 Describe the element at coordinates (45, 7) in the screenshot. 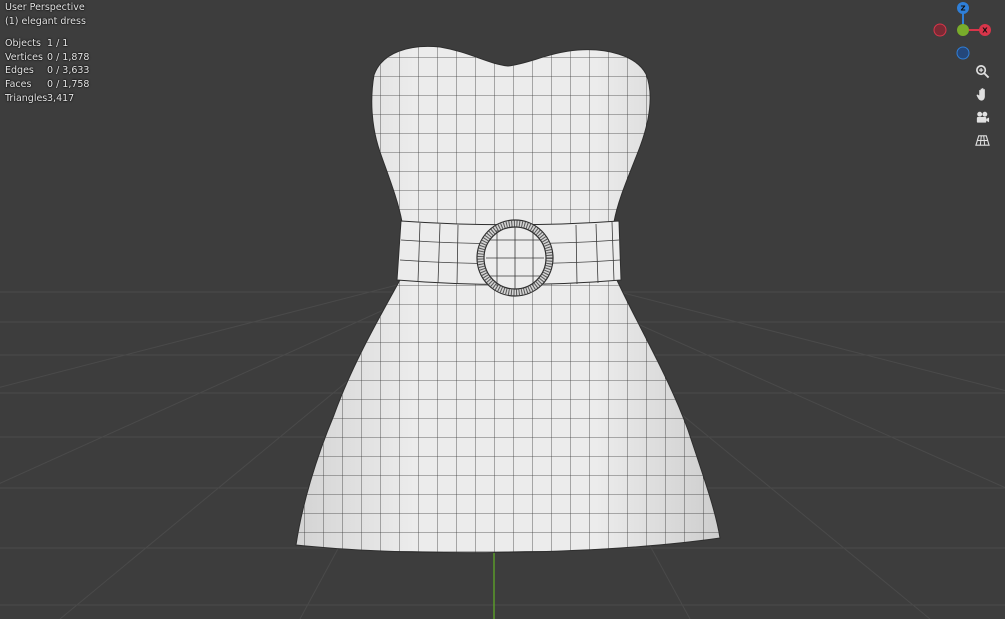

I see `view-mode-label: User Perspective` at that location.